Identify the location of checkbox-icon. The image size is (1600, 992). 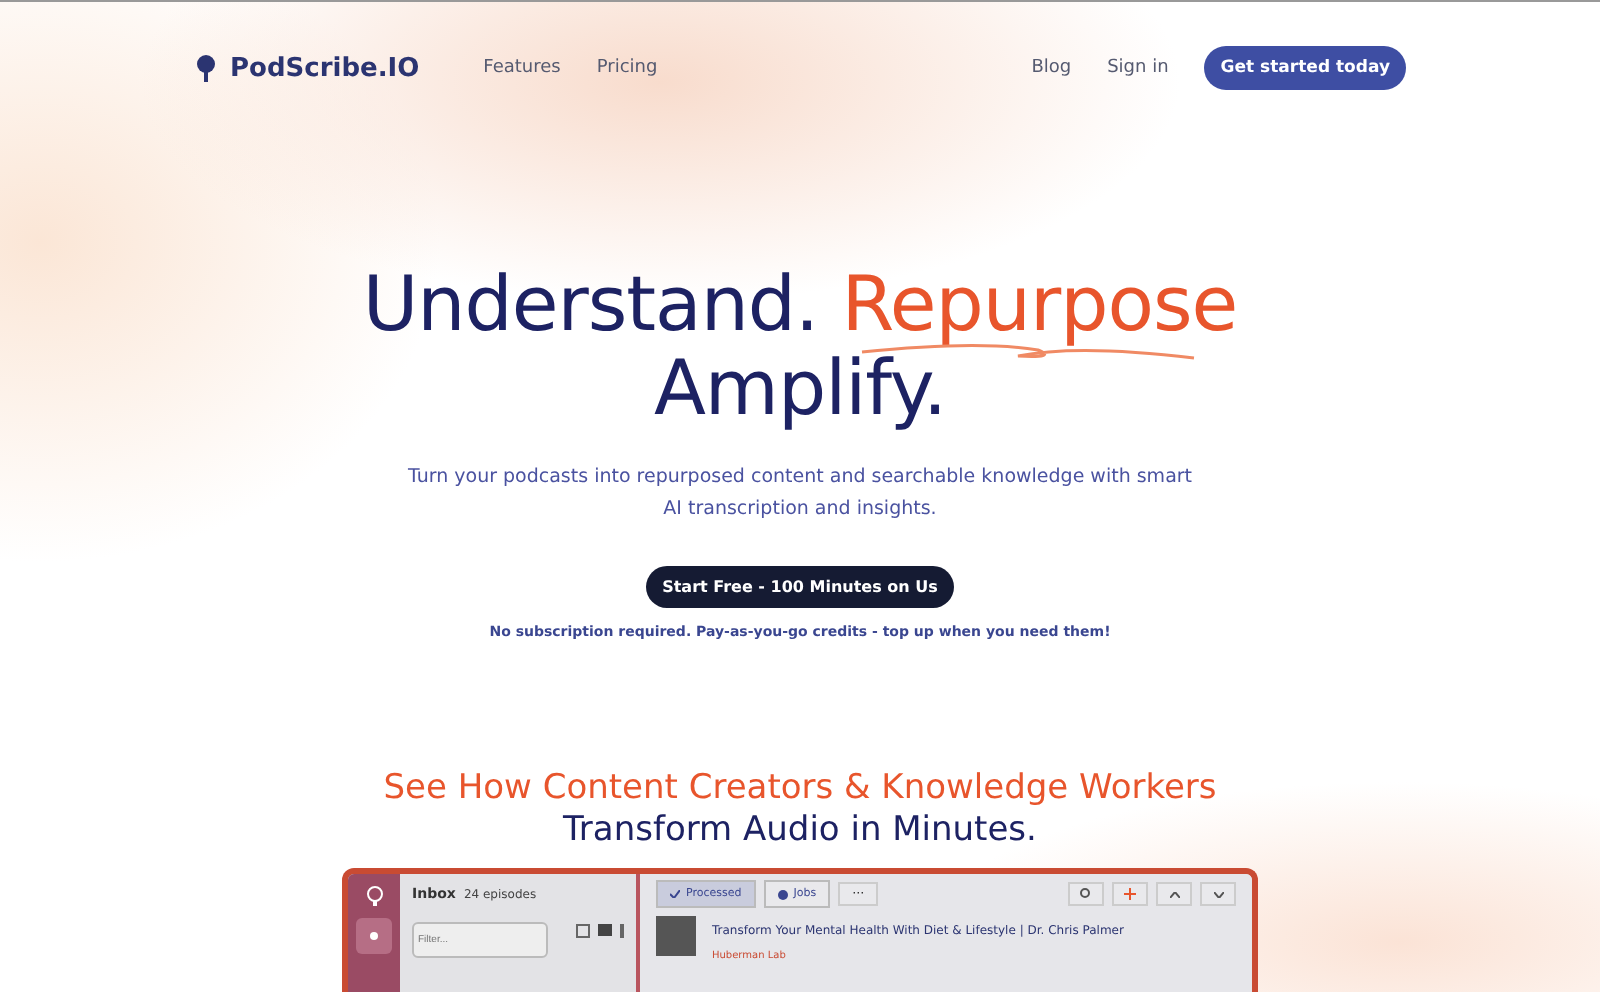
(583, 930).